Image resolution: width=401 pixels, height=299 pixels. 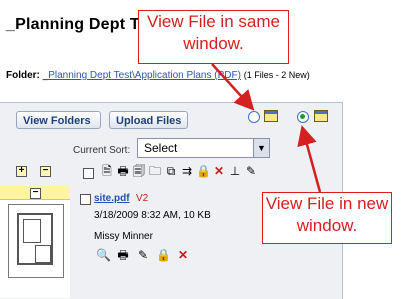 What do you see at coordinates (309, 159) in the screenshot?
I see `arrow-new-window` at bounding box center [309, 159].